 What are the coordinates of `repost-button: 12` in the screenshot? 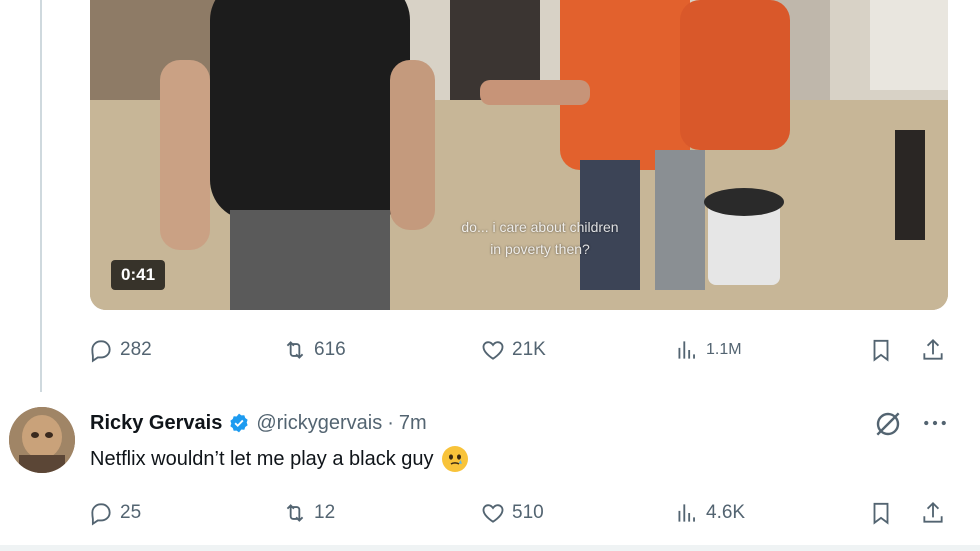 It's located at (308, 513).